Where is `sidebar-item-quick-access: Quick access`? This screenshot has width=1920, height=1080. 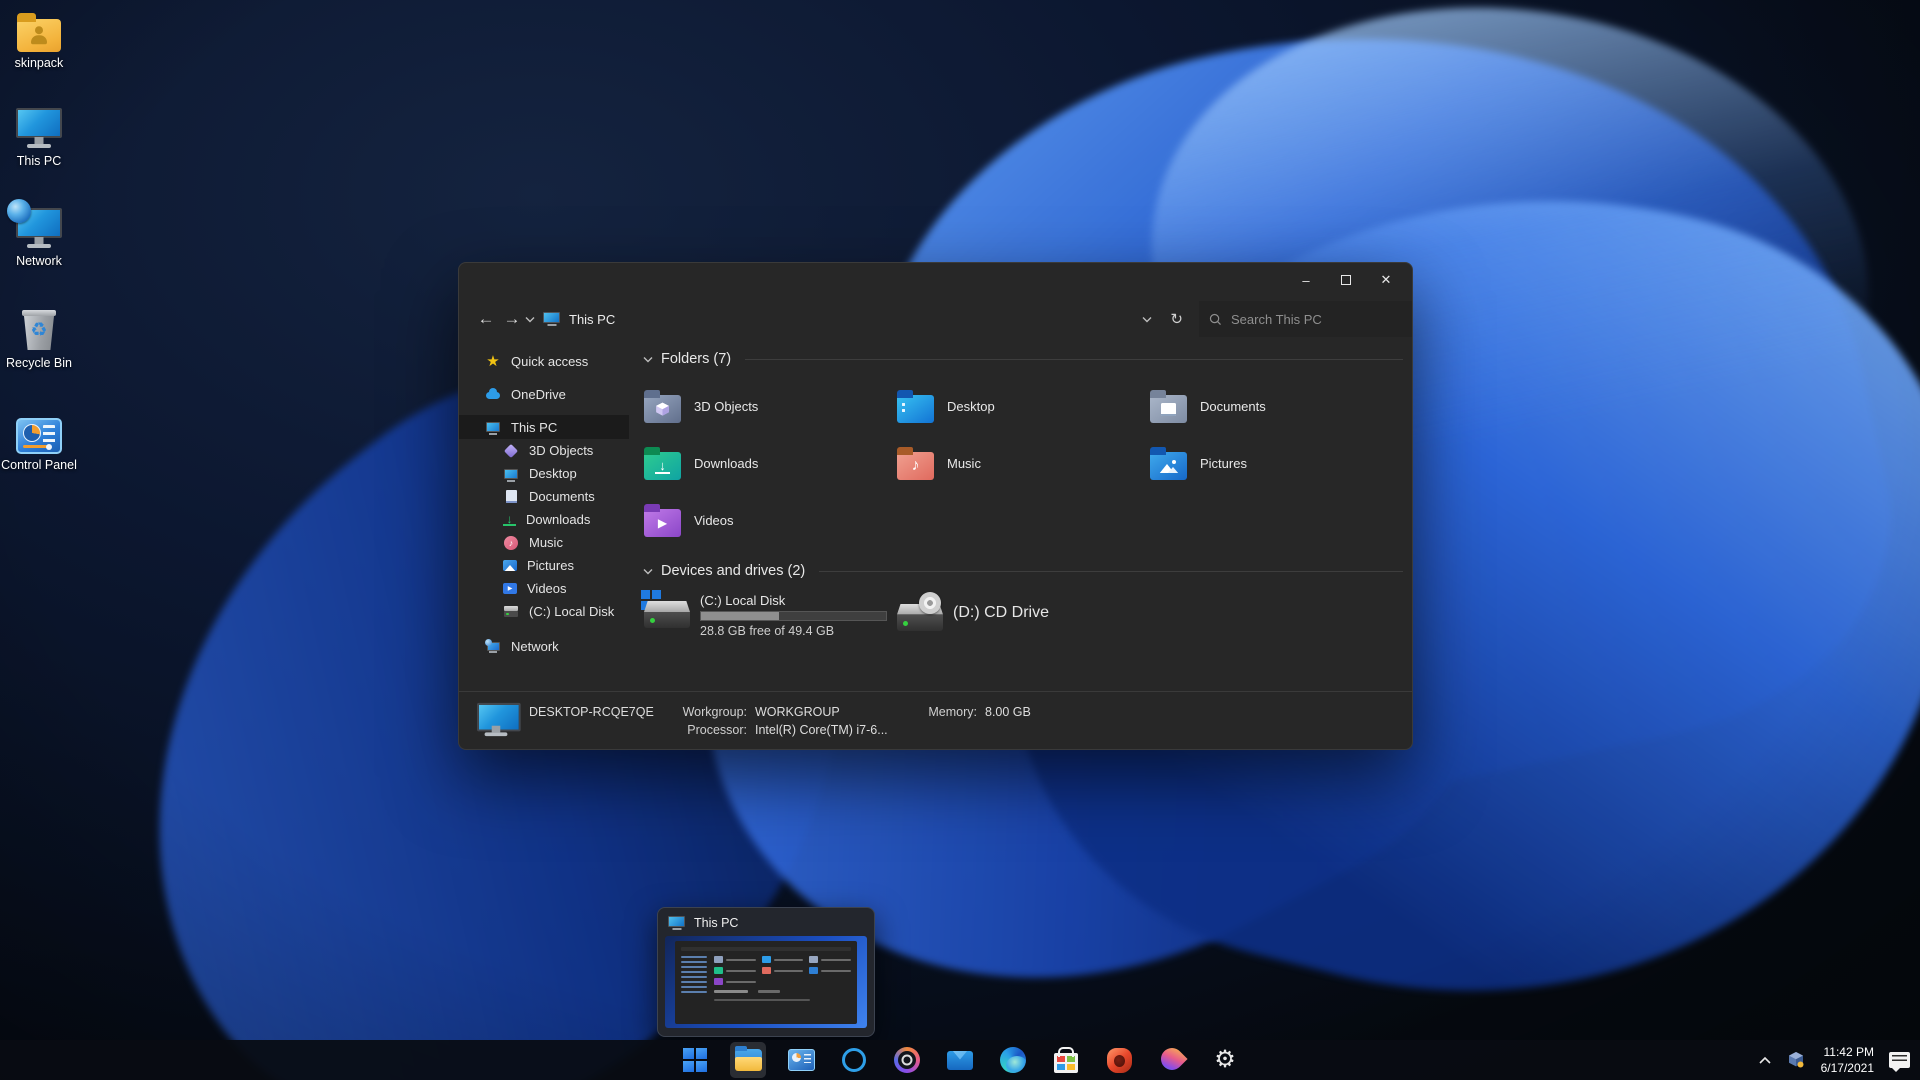 sidebar-item-quick-access: Quick access is located at coordinates (544, 361).